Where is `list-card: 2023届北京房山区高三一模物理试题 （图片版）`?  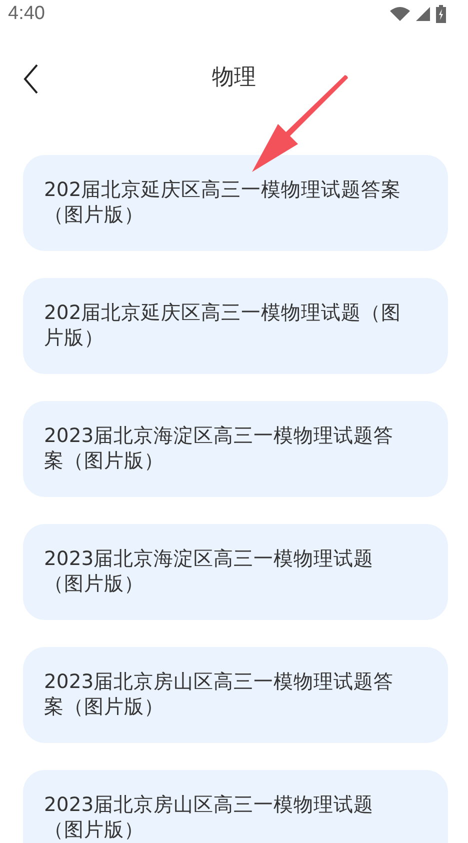 list-card: 2023届北京房山区高三一模物理试题 （图片版） is located at coordinates (235, 806).